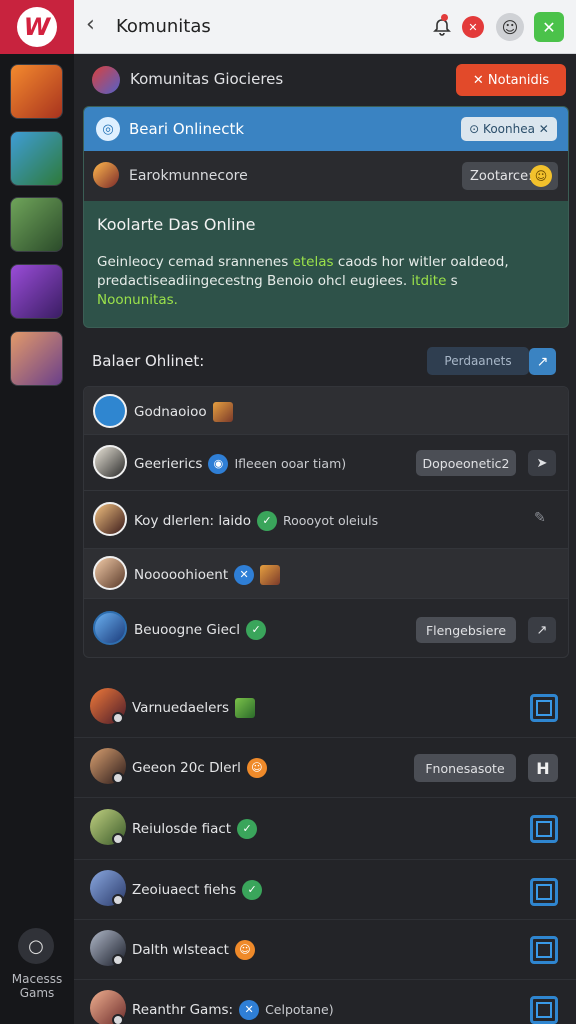 The width and height of the screenshot is (576, 1024). What do you see at coordinates (325, 950) in the screenshot?
I see `list-item: Dalth wlsteact ☺` at bounding box center [325, 950].